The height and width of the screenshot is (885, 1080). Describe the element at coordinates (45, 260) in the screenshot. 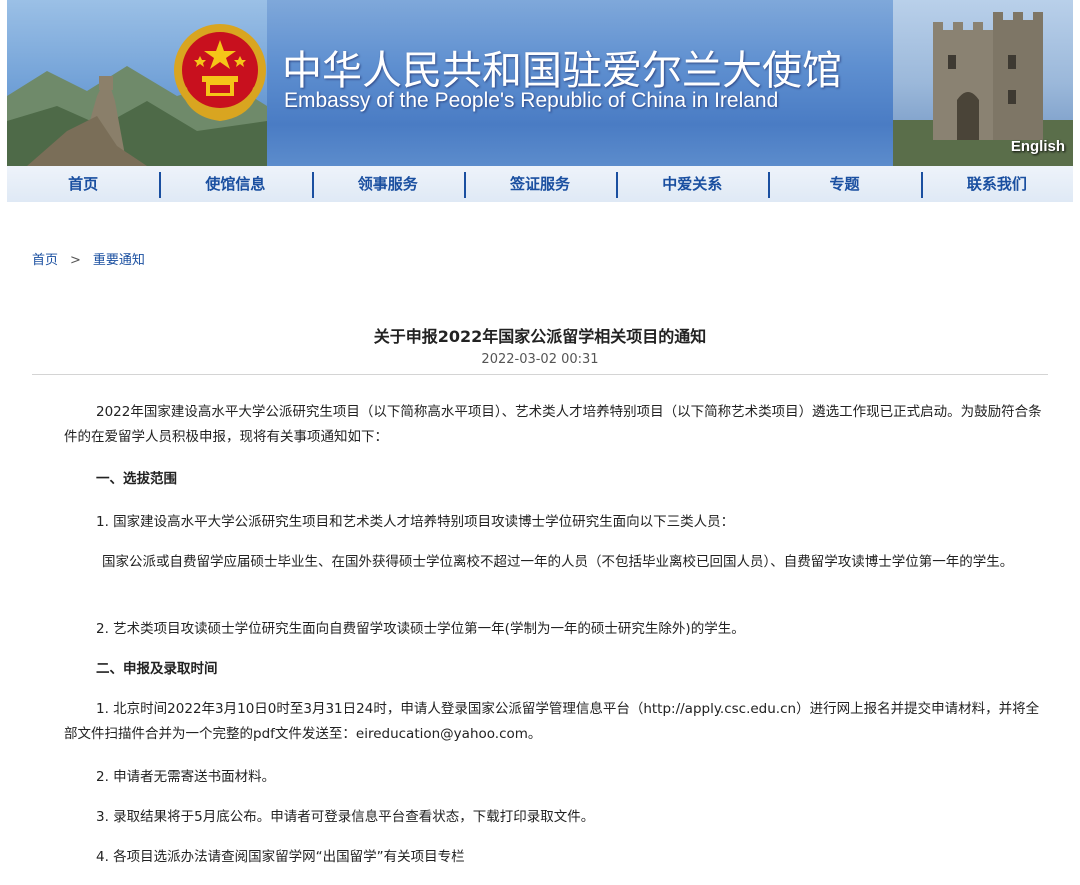

I see `breadcrumb-home-link: 首页` at that location.